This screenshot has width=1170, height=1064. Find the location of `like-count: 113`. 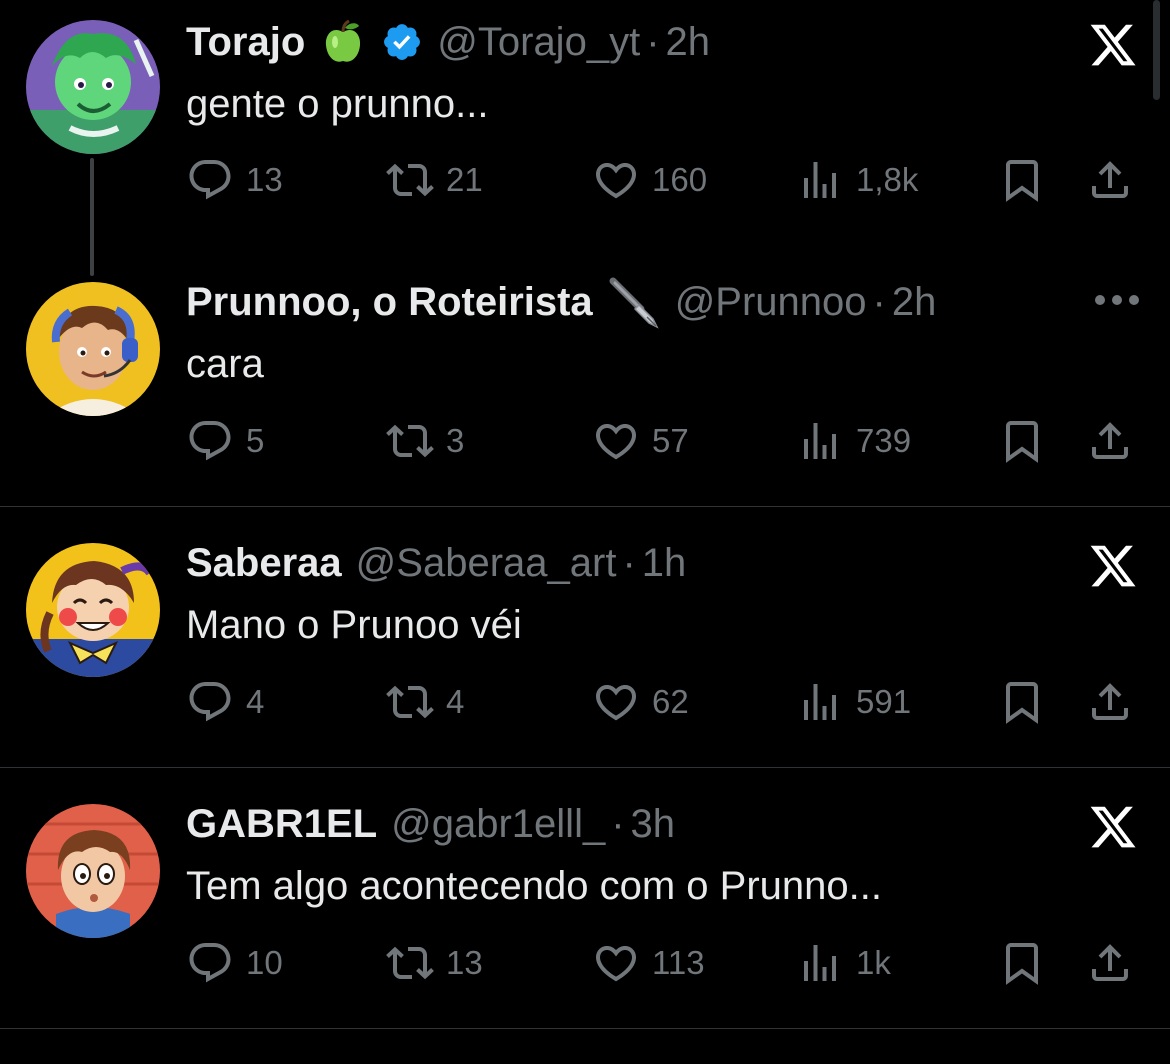

like-count: 113 is located at coordinates (678, 962).